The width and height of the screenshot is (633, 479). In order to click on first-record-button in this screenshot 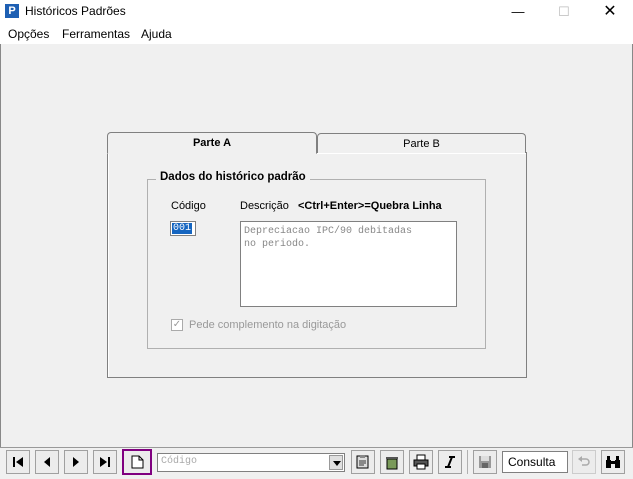, I will do `click(18, 462)`.